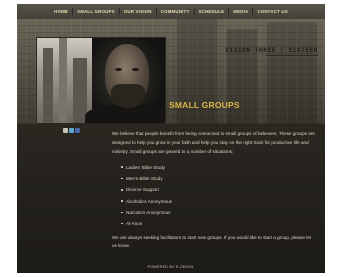  I want to click on nav-item-small-groups: SMALL GROUPS, so click(96, 11).